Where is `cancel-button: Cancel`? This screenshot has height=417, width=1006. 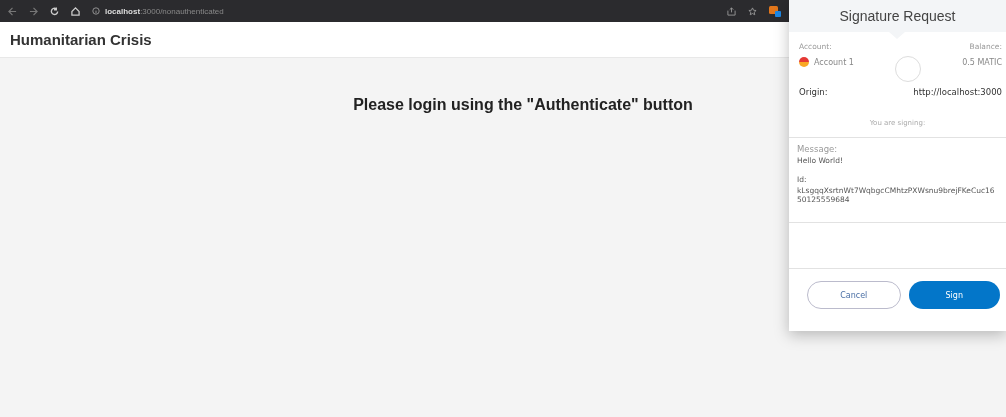
cancel-button: Cancel is located at coordinates (854, 295).